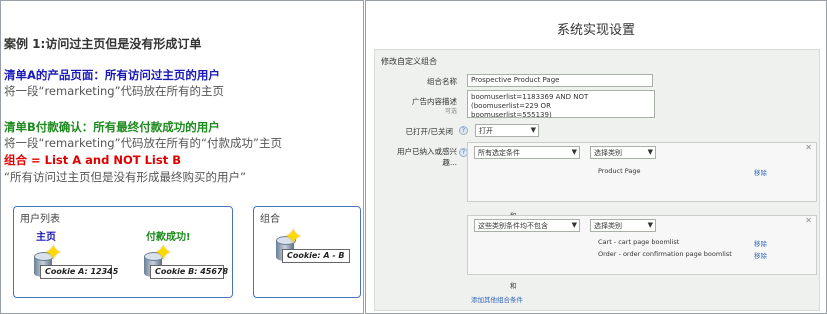 The image size is (827, 314). Describe the element at coordinates (486, 131) in the screenshot. I see `status-value: 打开` at that location.